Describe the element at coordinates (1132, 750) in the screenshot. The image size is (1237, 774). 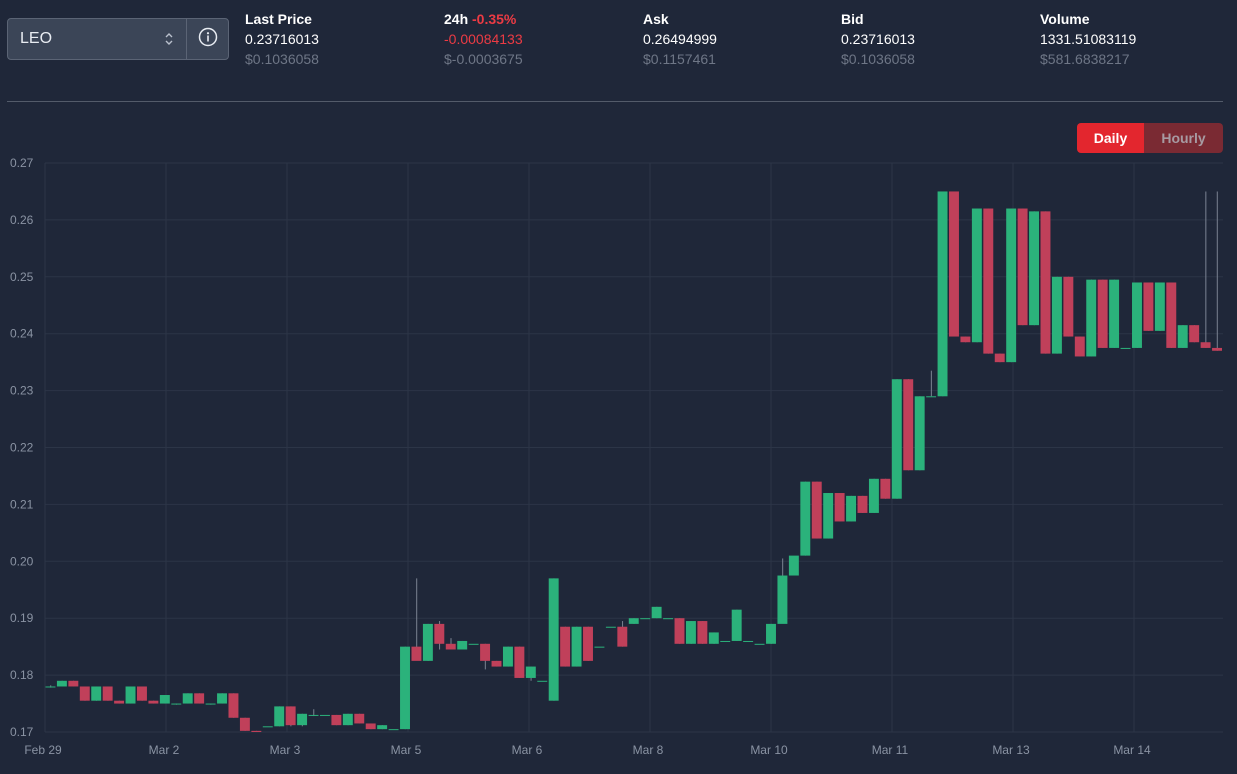
I see `x-tick-label: Mar 14` at that location.